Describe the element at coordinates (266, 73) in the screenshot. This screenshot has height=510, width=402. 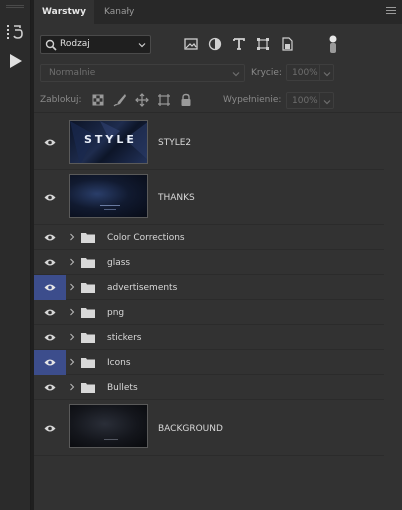
I see `opacity-label: Krycie:` at that location.